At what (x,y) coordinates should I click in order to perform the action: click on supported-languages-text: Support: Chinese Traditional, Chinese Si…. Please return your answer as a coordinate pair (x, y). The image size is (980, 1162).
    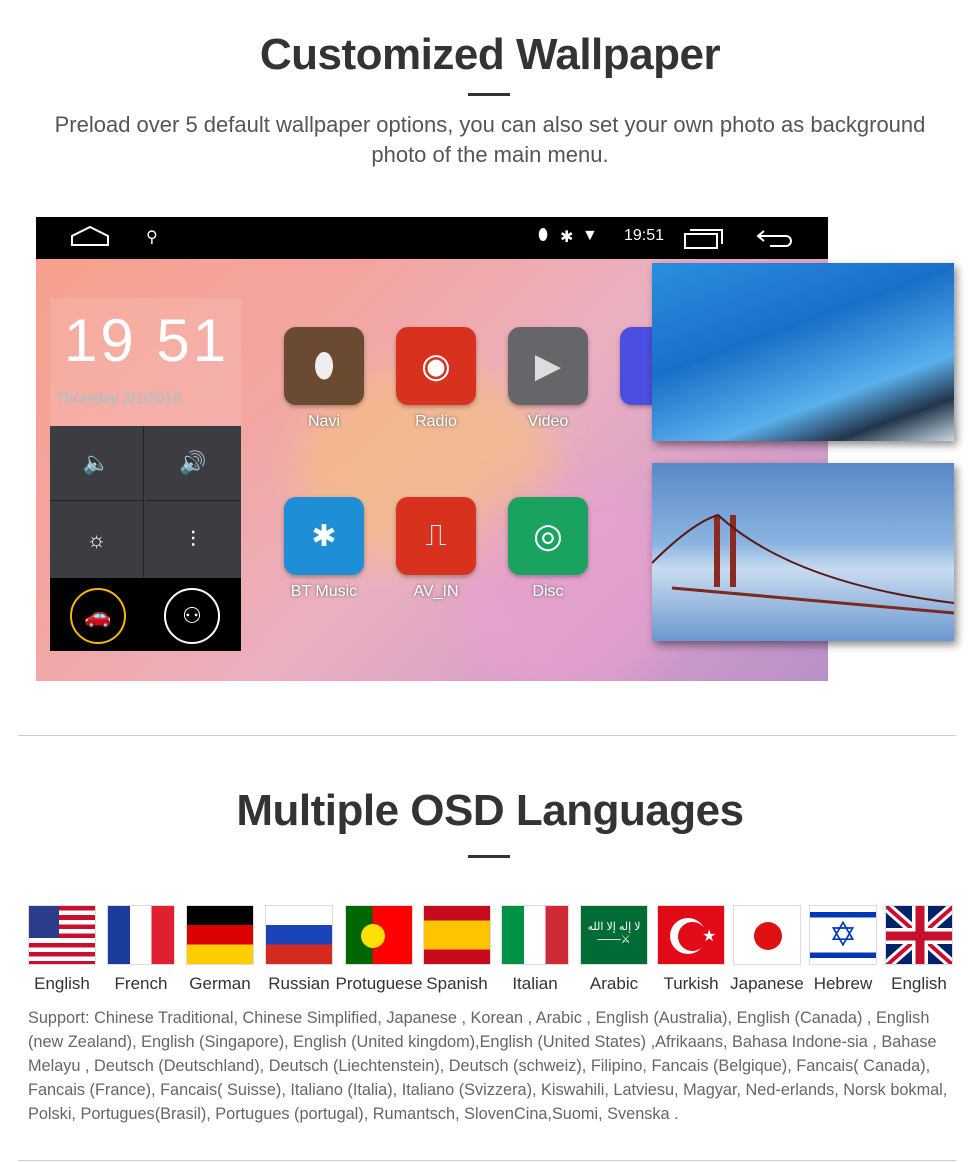
    Looking at the image, I should click on (488, 1066).